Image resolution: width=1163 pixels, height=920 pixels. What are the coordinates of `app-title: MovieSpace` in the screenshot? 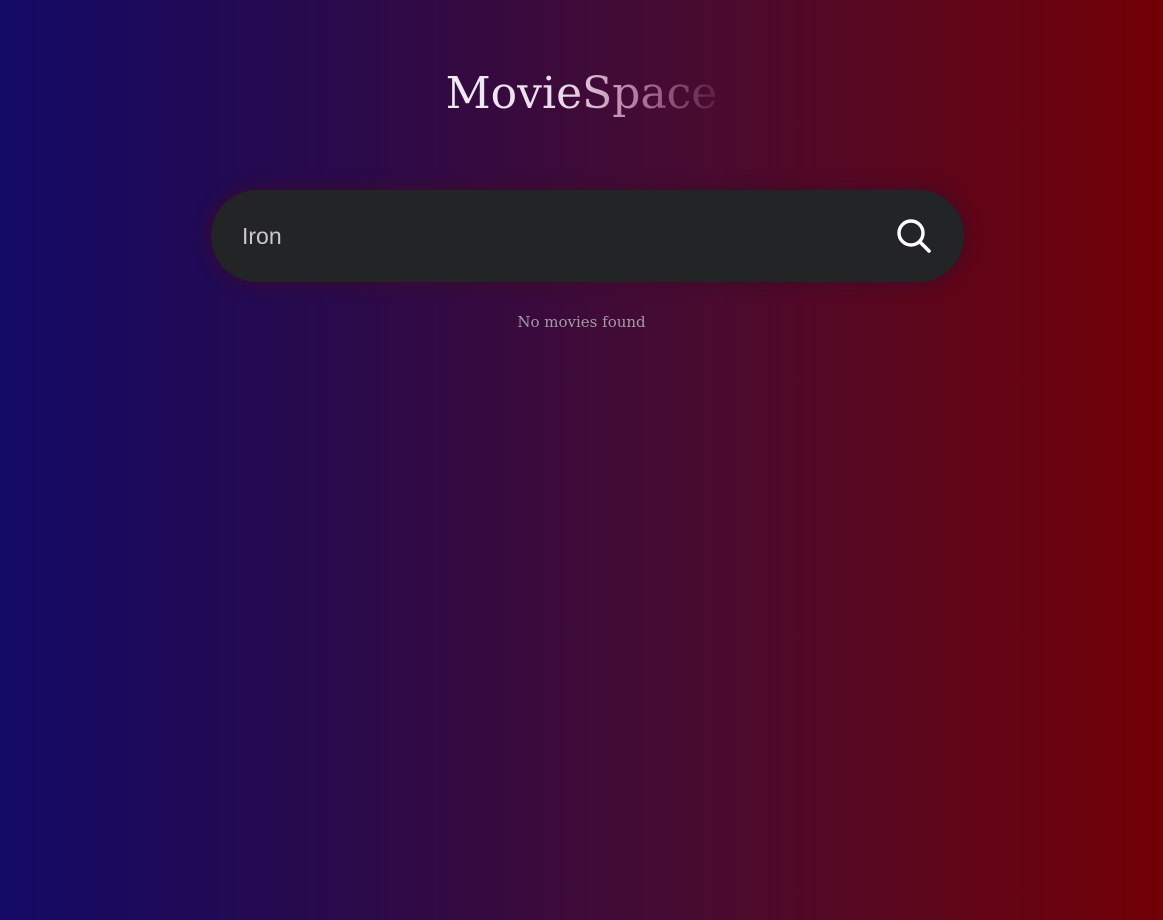 It's located at (581, 93).